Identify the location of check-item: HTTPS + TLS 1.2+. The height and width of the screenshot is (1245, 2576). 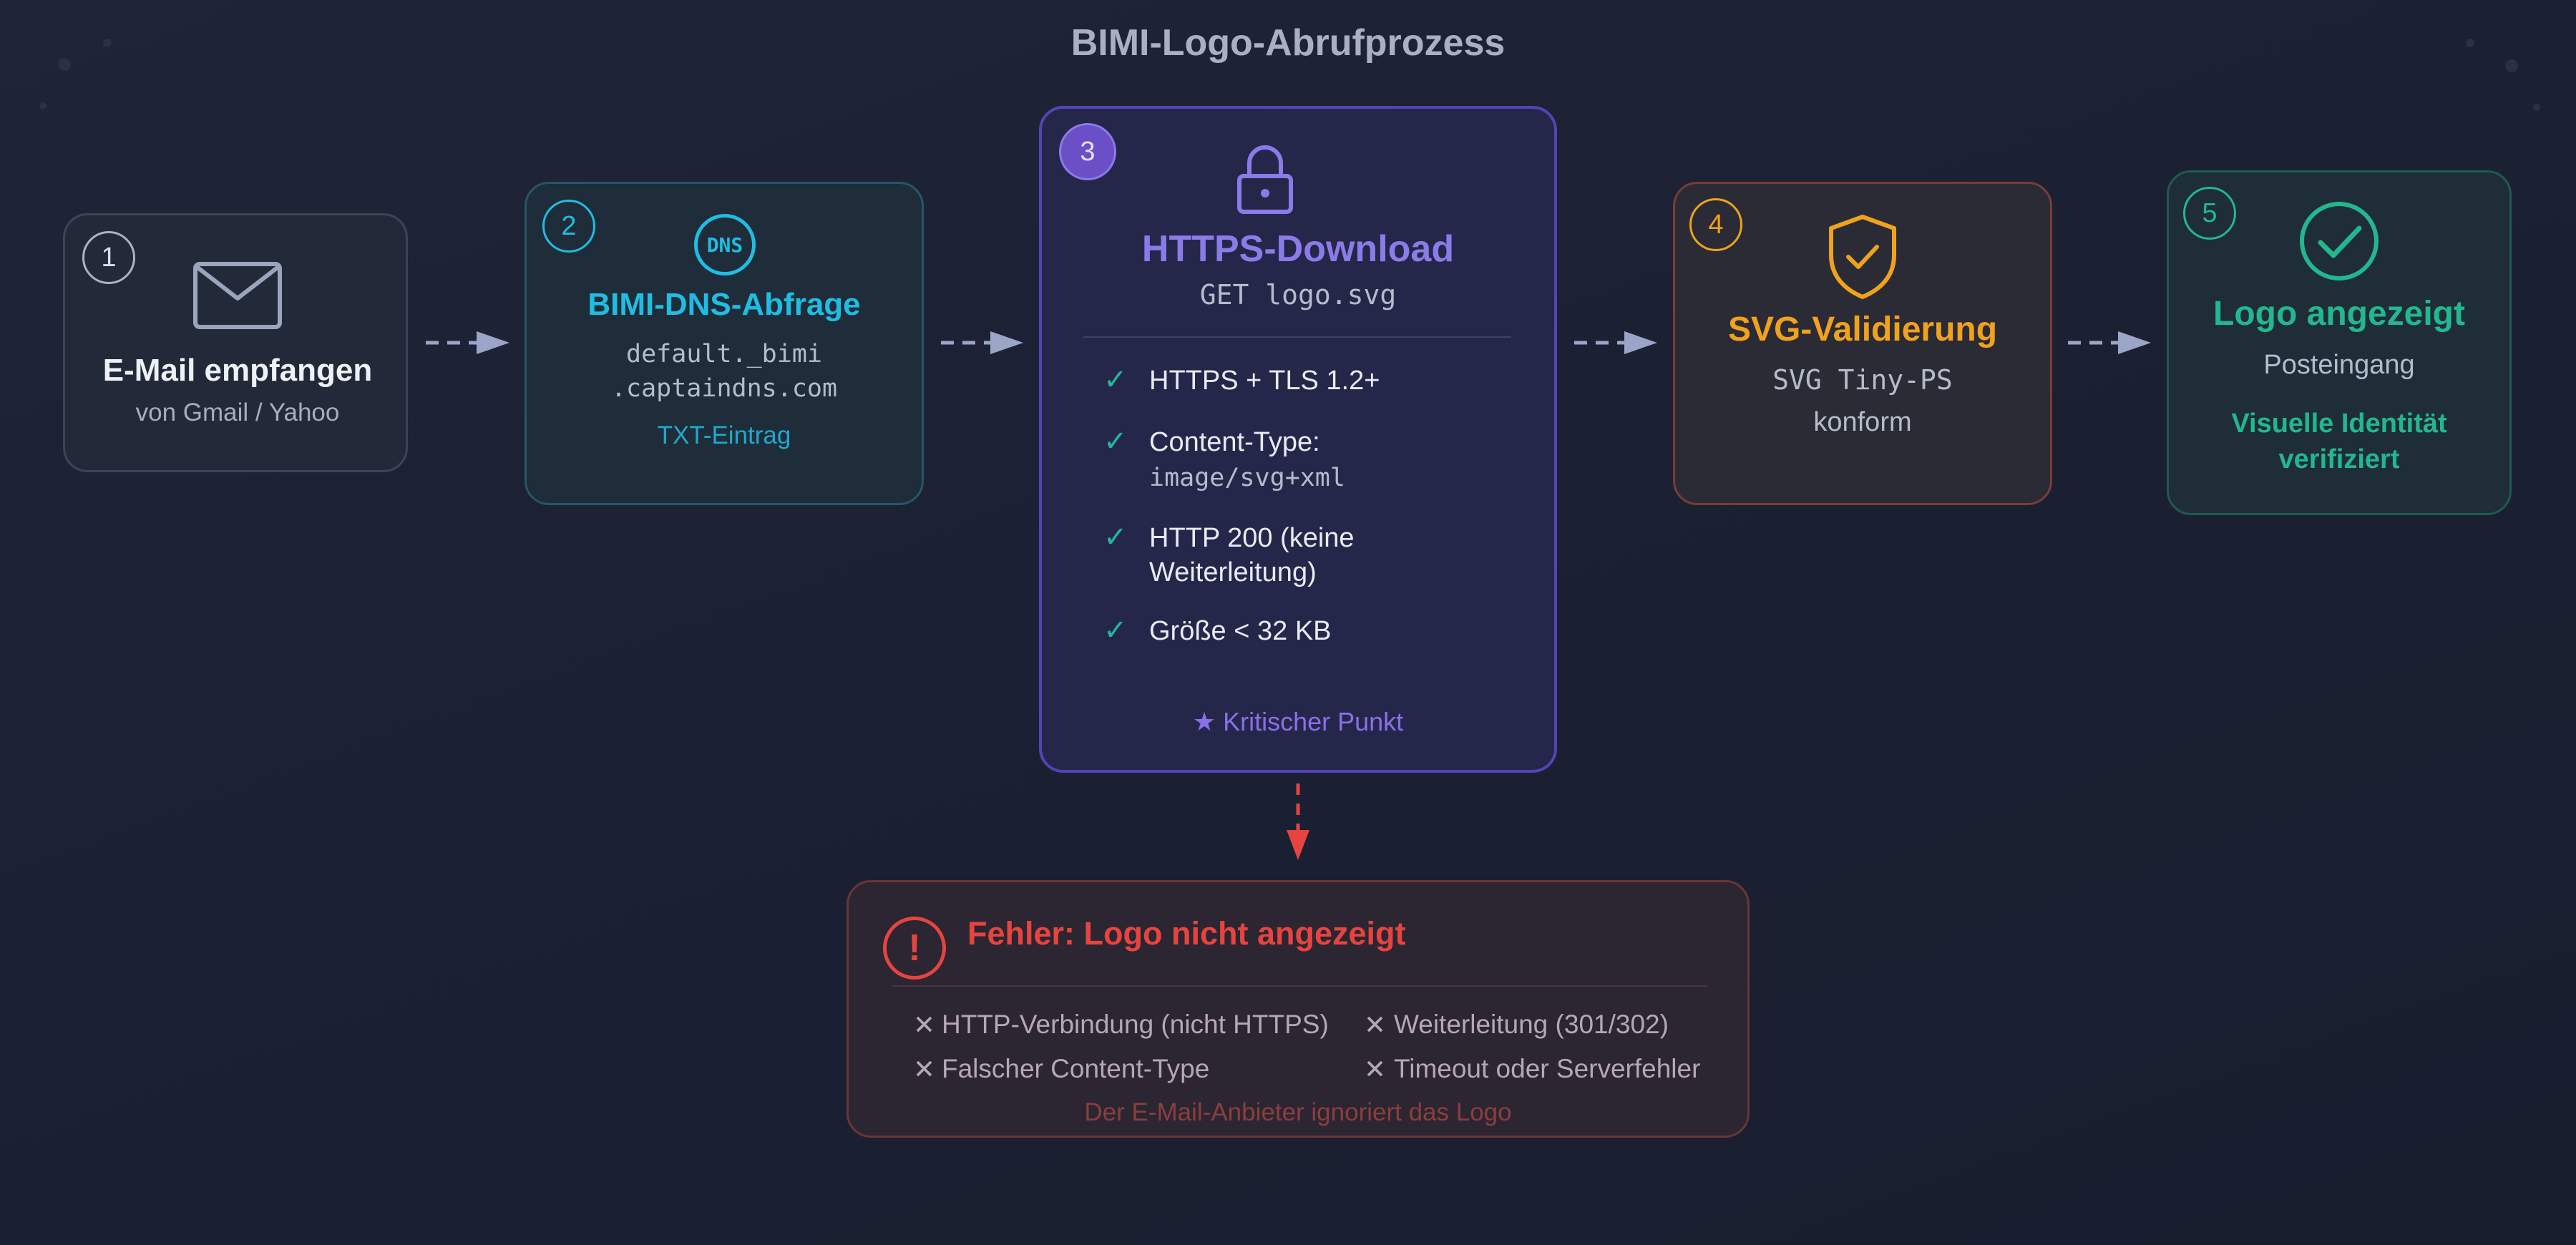
(1264, 381).